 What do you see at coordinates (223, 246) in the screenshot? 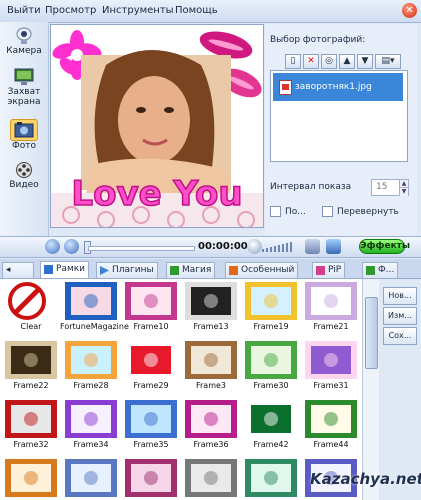
I see `time-display: 00:00:00` at bounding box center [223, 246].